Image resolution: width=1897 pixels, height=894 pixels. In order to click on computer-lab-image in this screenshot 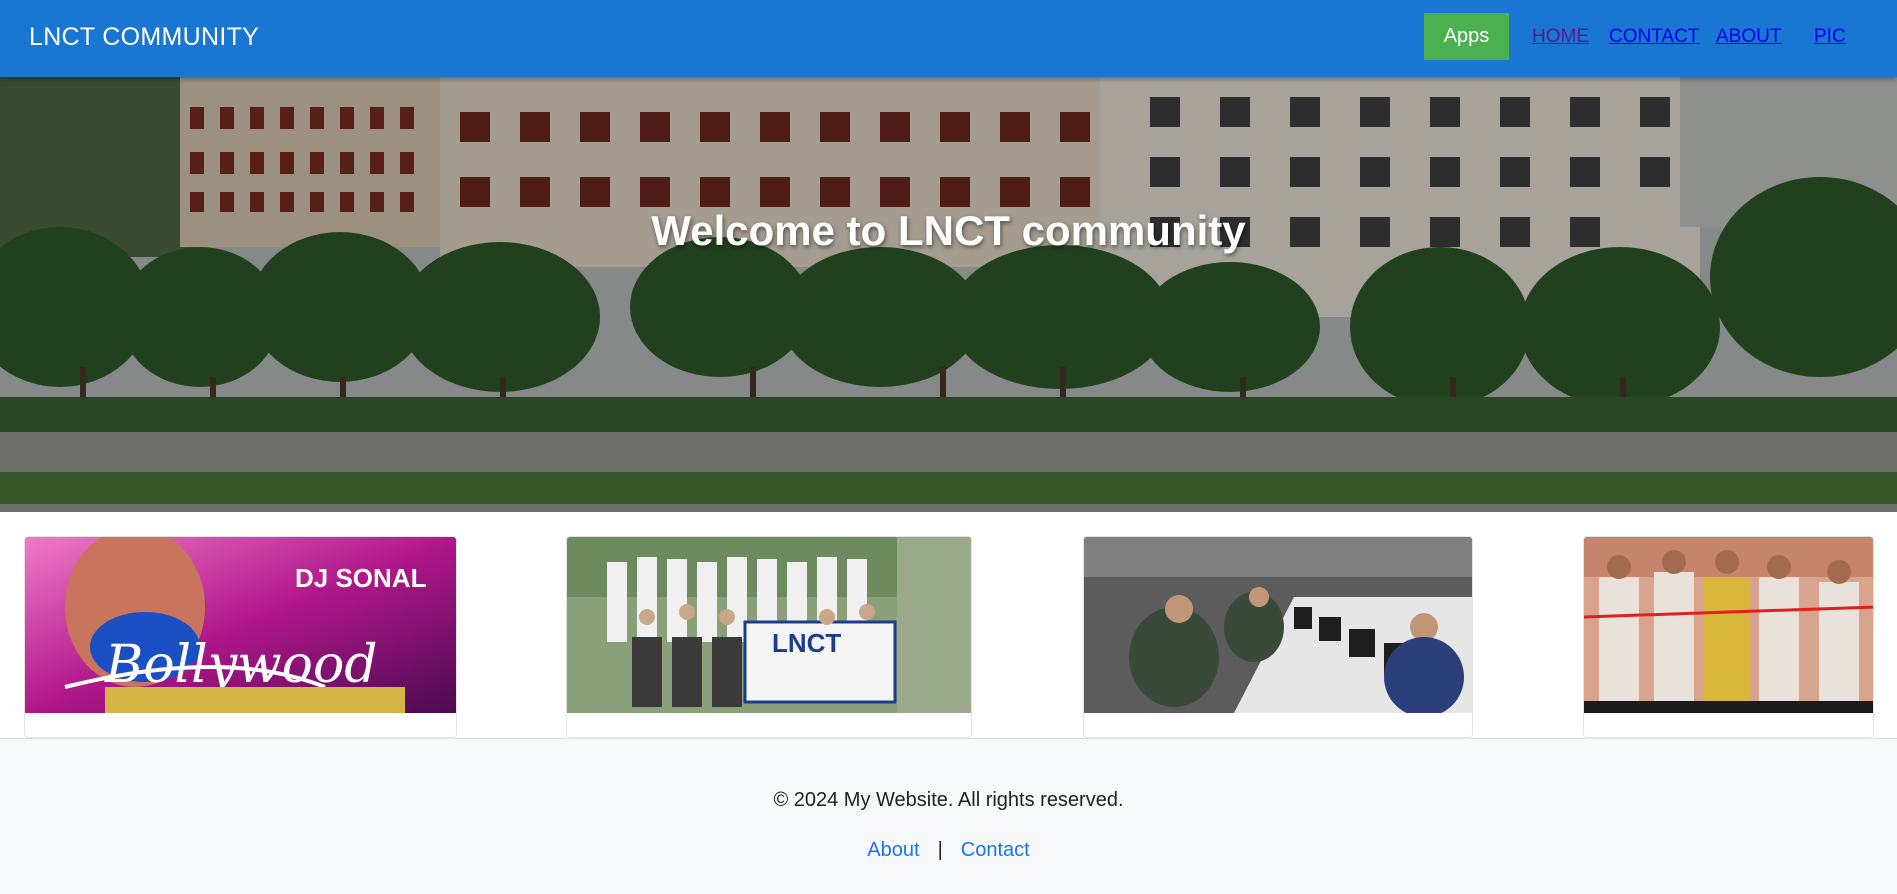, I will do `click(1278, 625)`.